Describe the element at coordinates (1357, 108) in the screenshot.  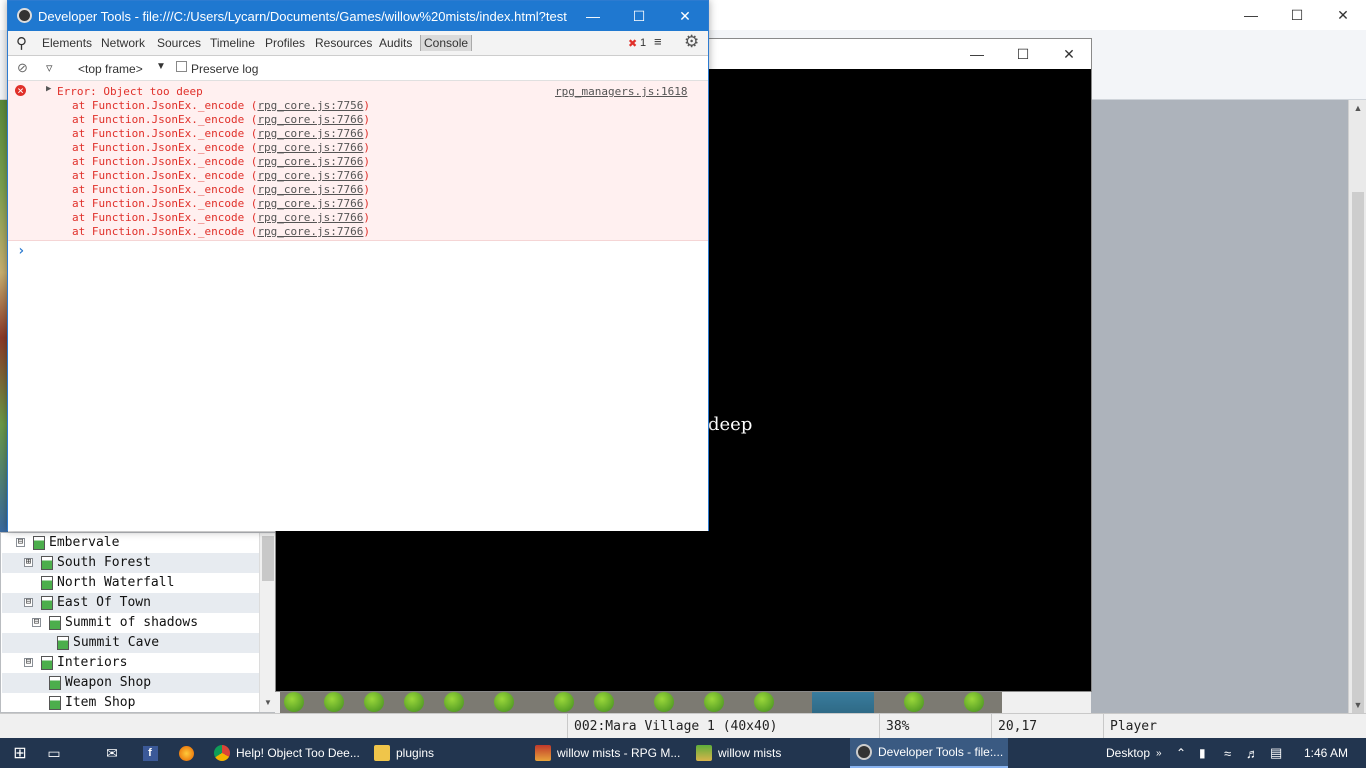
I see `scroll-up-icon: ▲` at that location.